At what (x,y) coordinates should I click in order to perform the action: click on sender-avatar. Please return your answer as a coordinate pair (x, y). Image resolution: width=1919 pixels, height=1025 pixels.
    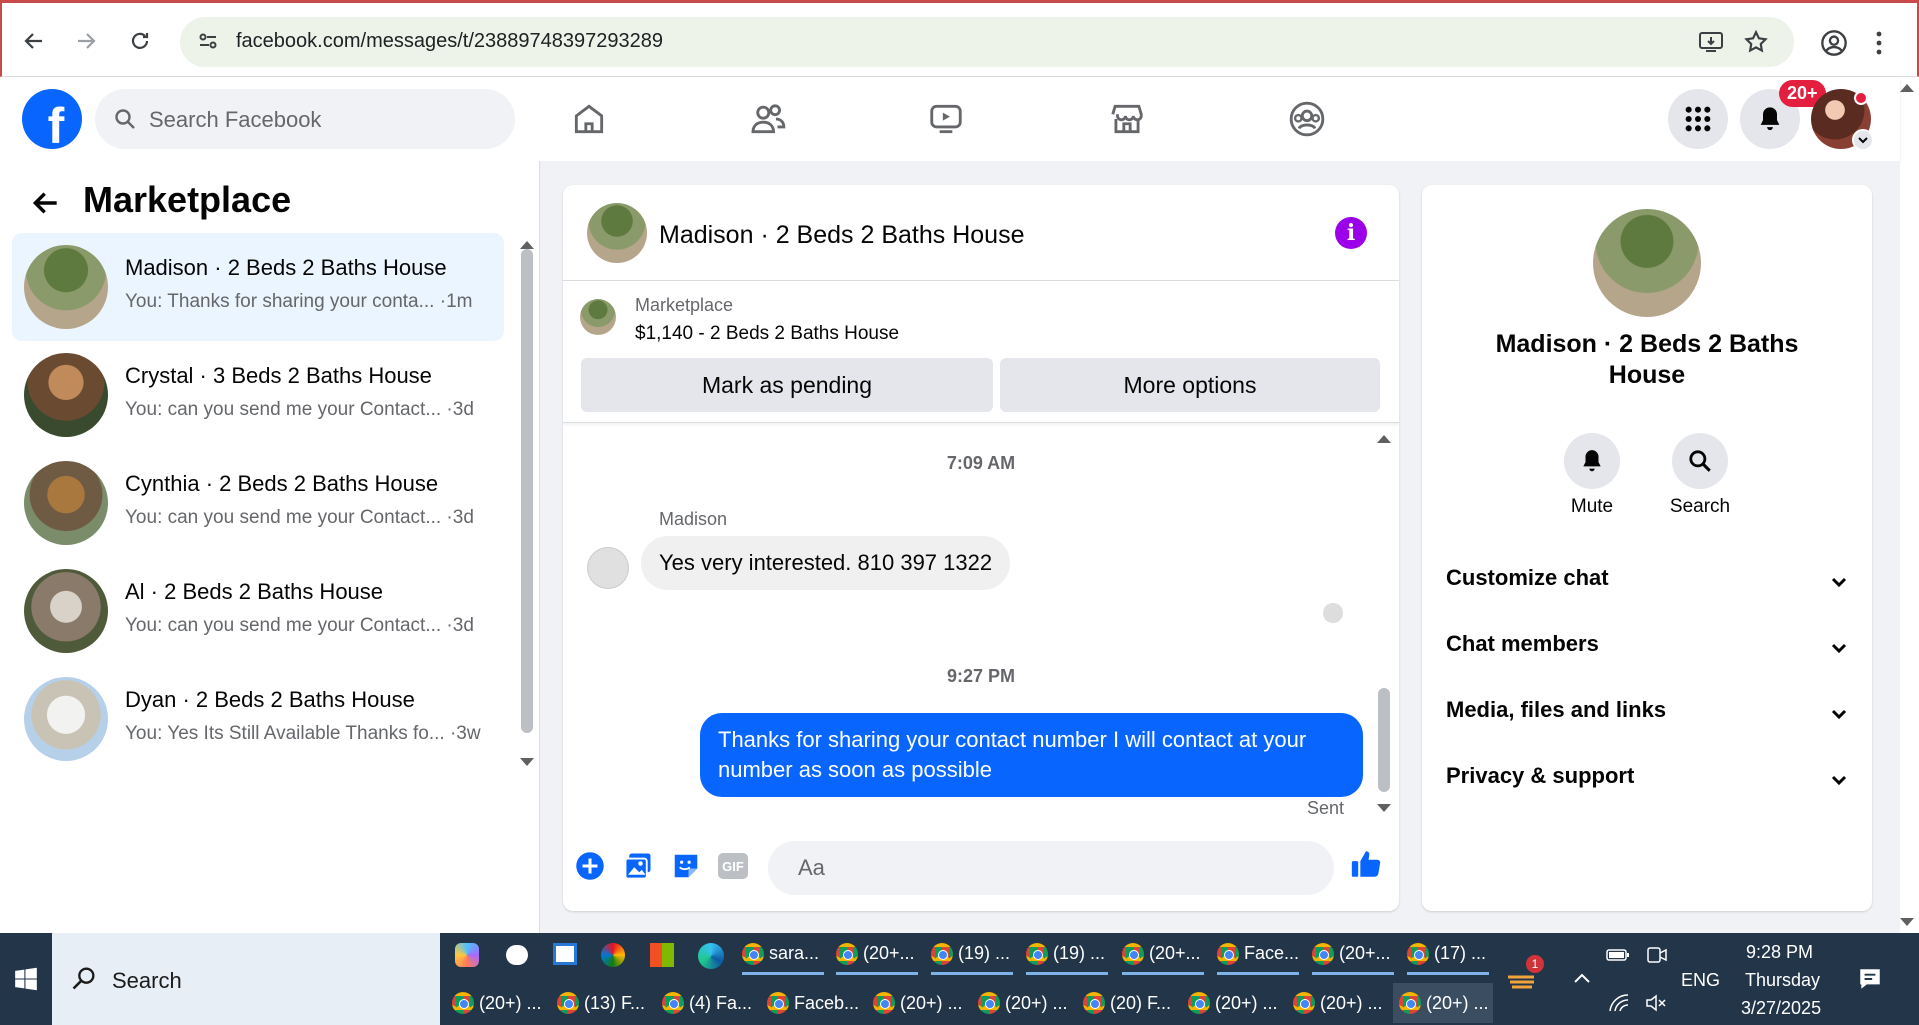
    Looking at the image, I should click on (608, 568).